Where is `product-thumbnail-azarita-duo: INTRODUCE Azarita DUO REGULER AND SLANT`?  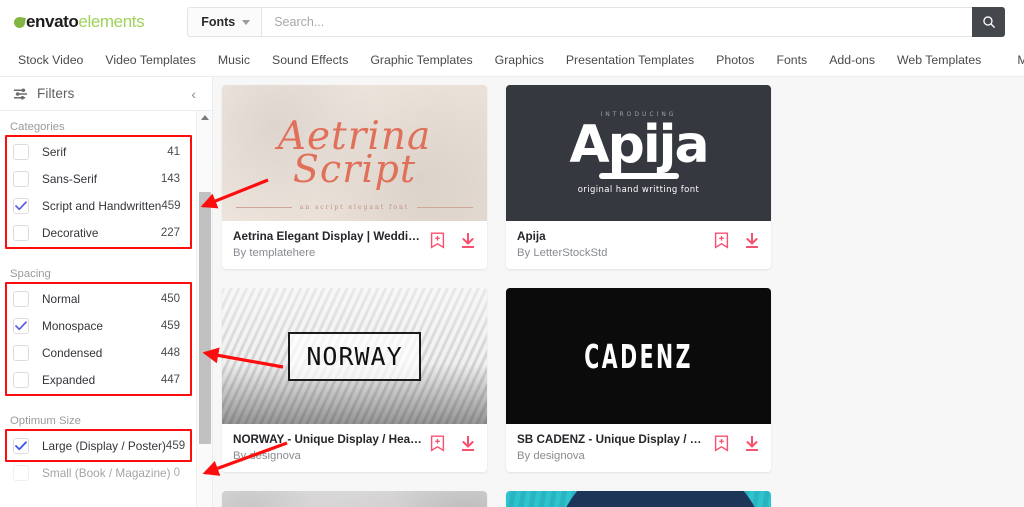
product-thumbnail-azarita-duo: INTRODUCE Azarita DUO REGULER AND SLANT is located at coordinates (638, 499).